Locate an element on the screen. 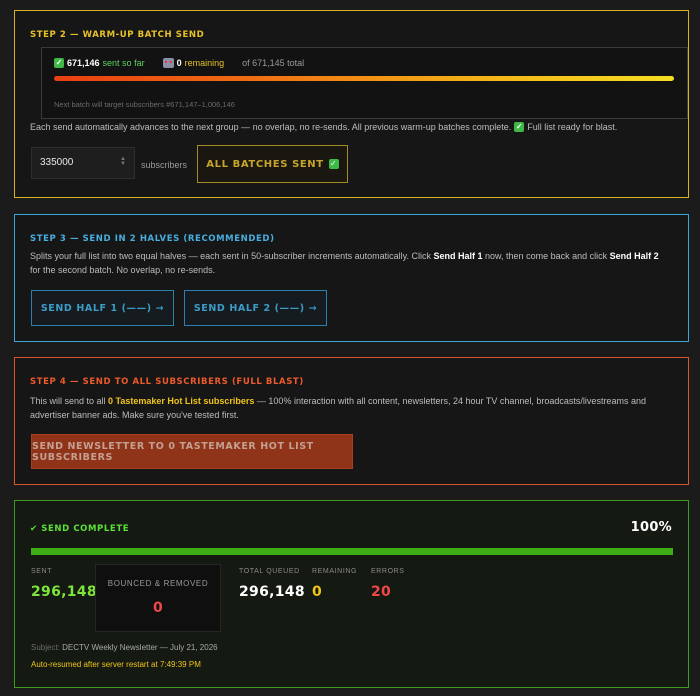 The image size is (700, 696). total-stat: of 671,145 total is located at coordinates (273, 63).